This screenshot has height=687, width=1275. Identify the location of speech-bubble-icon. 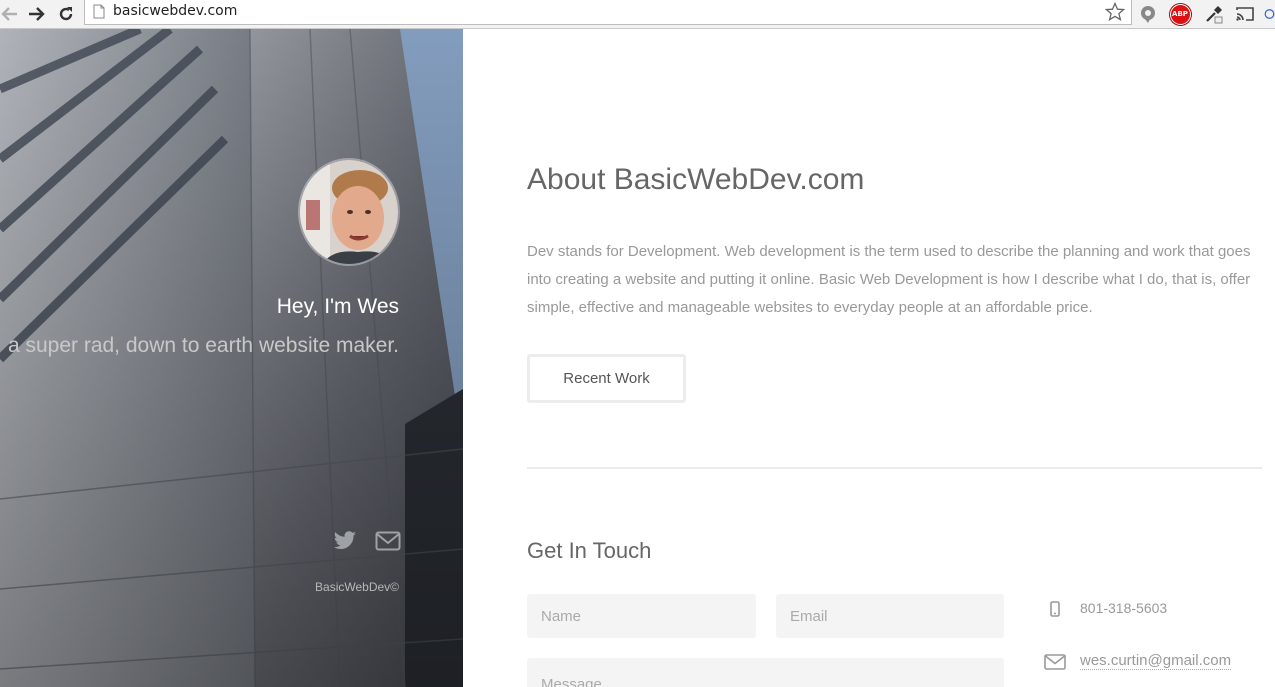
(1148, 14).